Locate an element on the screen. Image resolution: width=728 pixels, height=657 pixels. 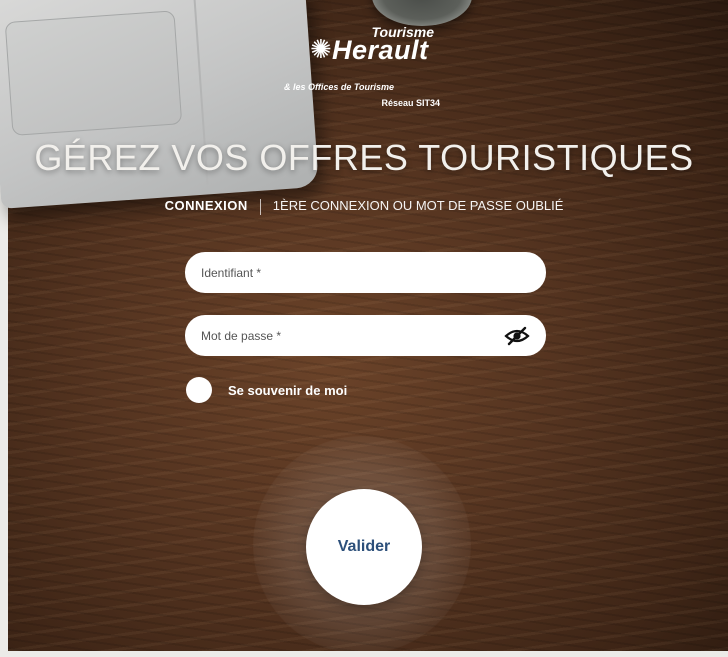
coffee-cup-image is located at coordinates (422, 13).